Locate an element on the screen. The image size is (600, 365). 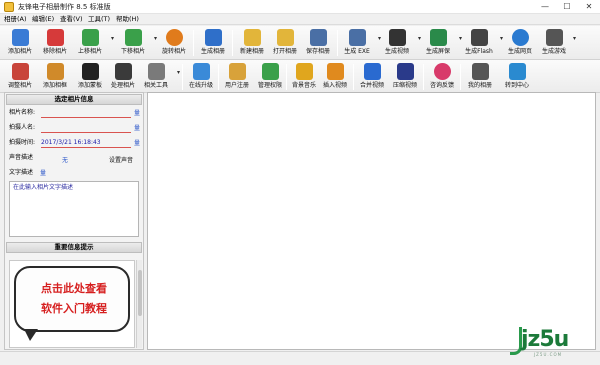
my-album-button: 我的相册 is located at coordinates (480, 76).